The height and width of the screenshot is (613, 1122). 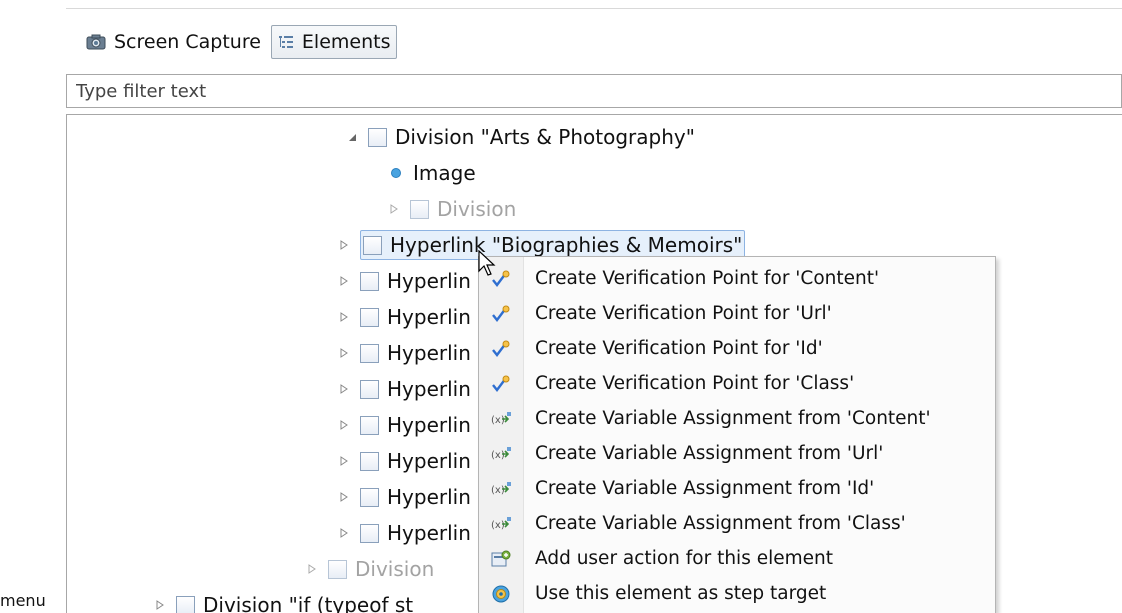 What do you see at coordinates (352, 137) in the screenshot?
I see `expanded-twisty-icon` at bounding box center [352, 137].